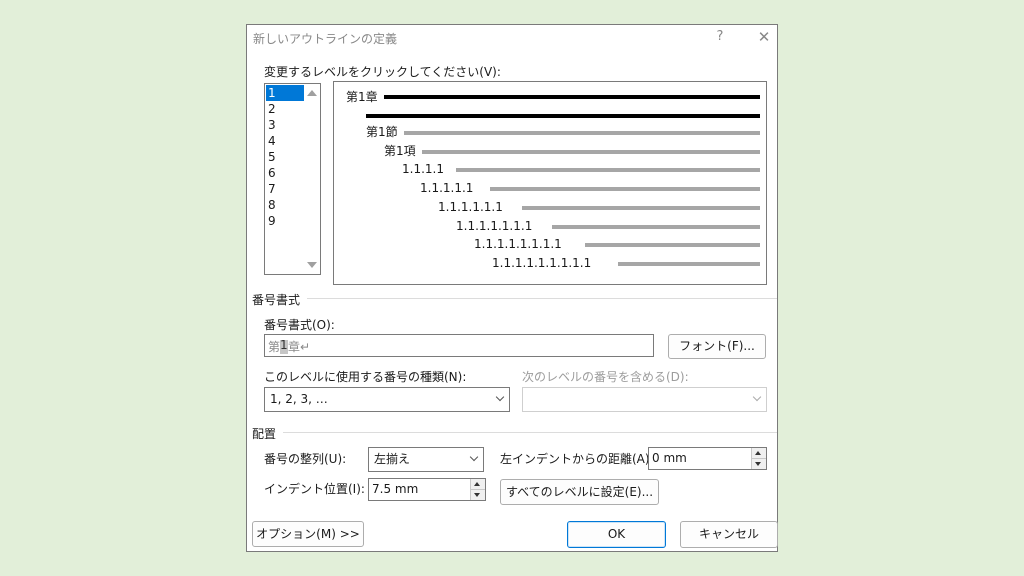 The height and width of the screenshot is (576, 1024). What do you see at coordinates (285, 125) in the screenshot?
I see `level-item: 3` at bounding box center [285, 125].